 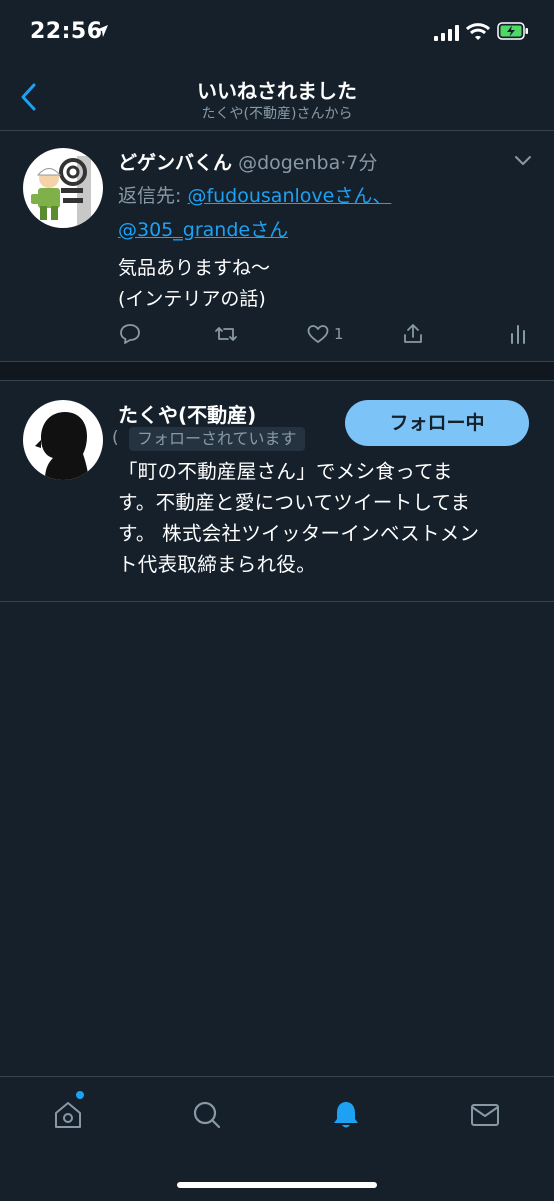 I want to click on page-title: いいねされました, so click(x=277, y=91).